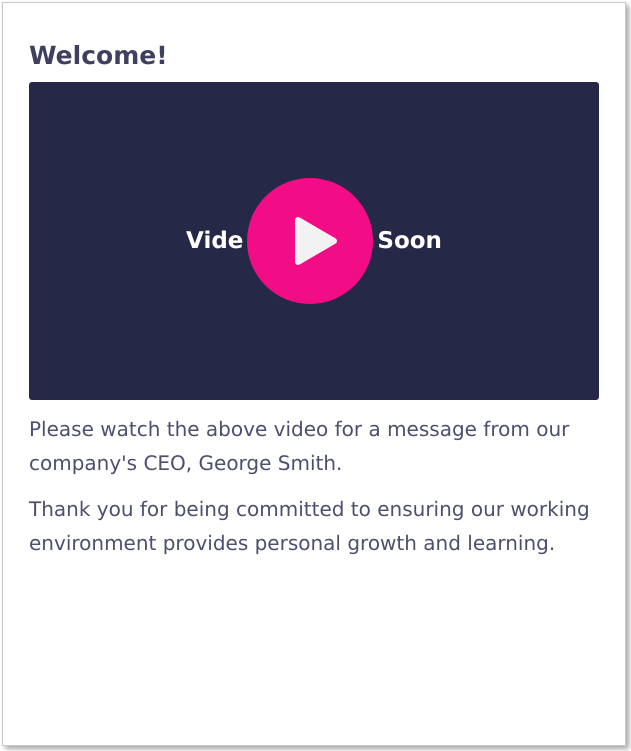 Image resolution: width=631 pixels, height=751 pixels. I want to click on body-text: Please watch the above video for a message from our company's CEO, George Smith., so click(299, 446).